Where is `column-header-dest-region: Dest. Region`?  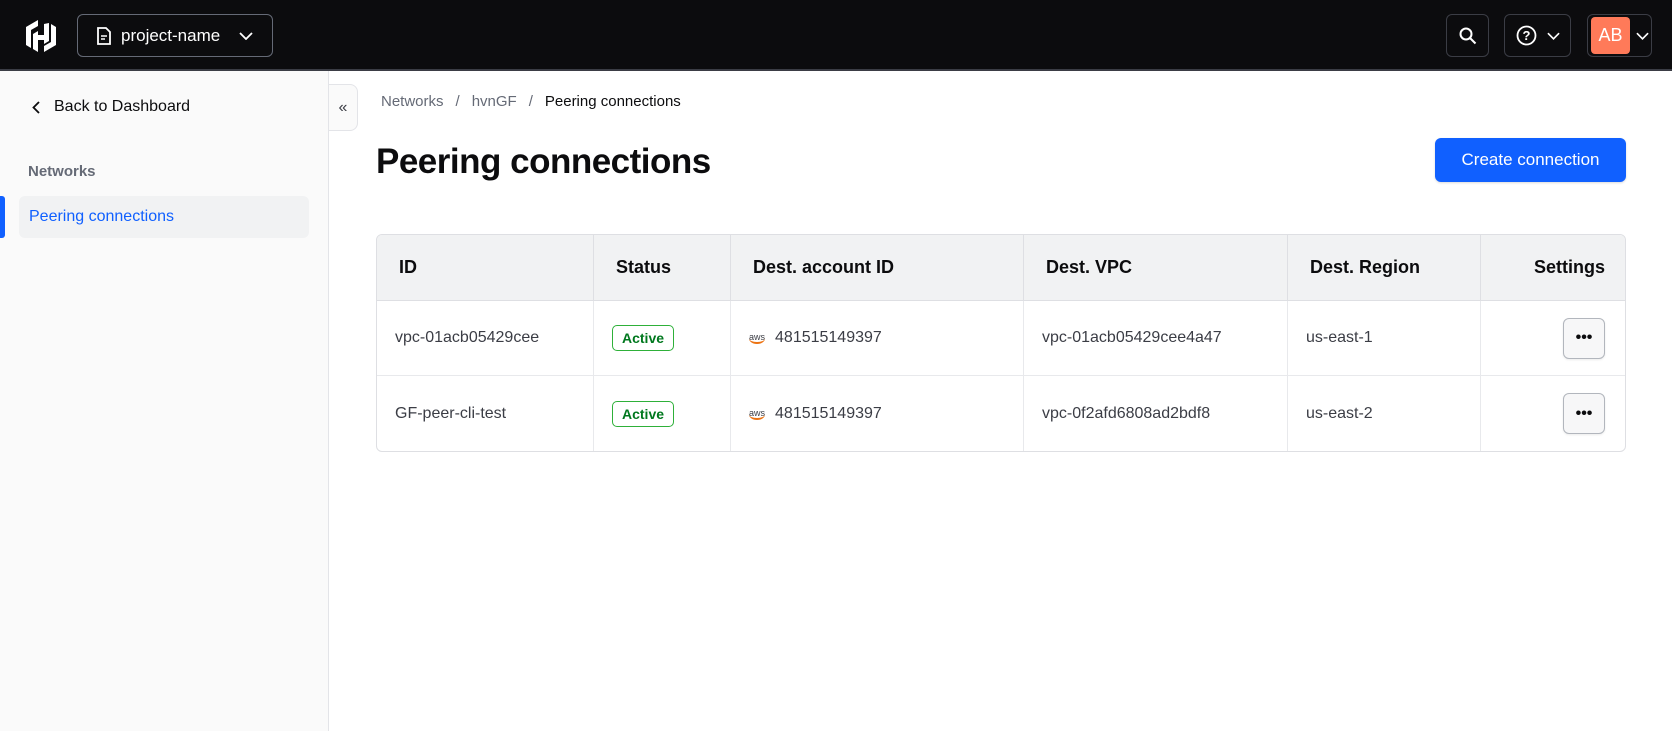
column-header-dest-region: Dest. Region is located at coordinates (1384, 268).